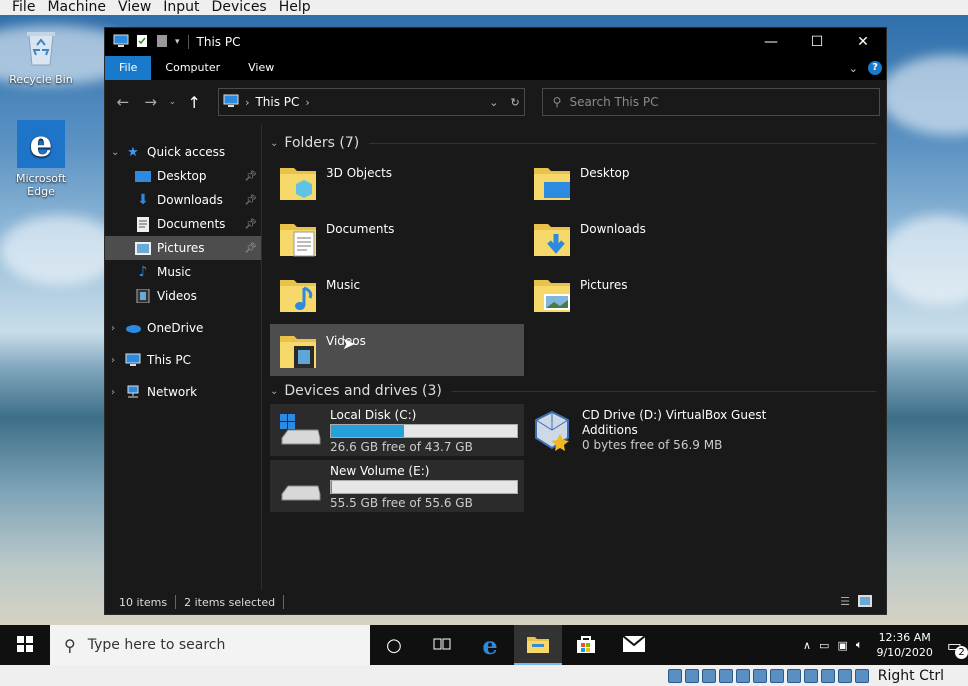  I want to click on virtualbox-cd-icon, so click(552, 431).